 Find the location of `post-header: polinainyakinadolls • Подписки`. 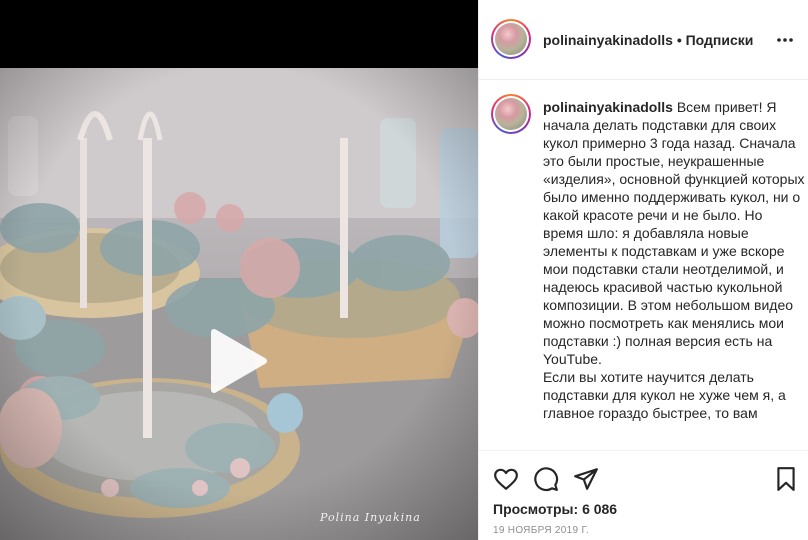

post-header: polinainyakinadolls • Подписки is located at coordinates (643, 40).